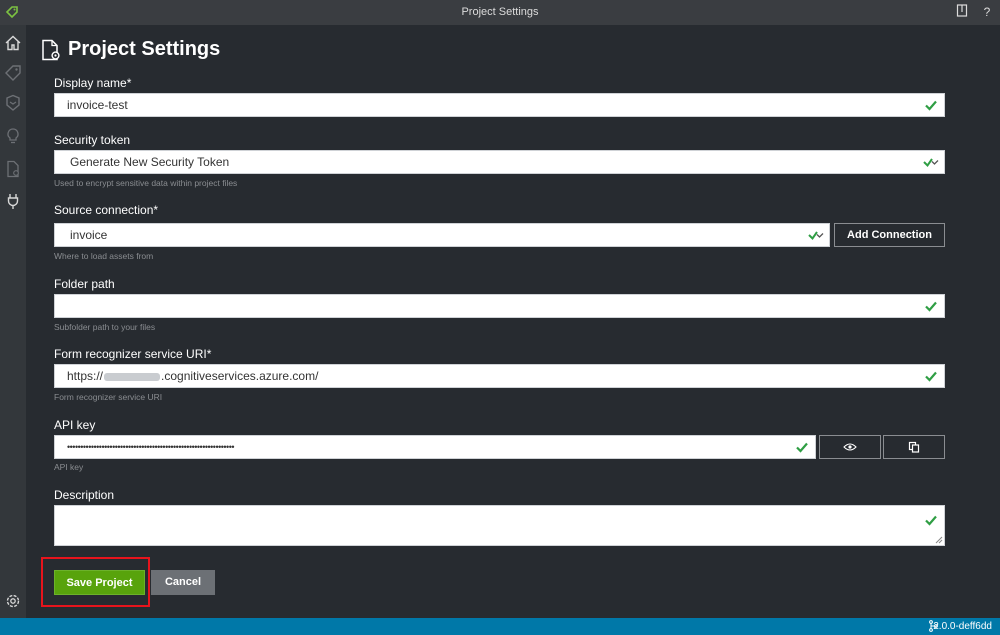  Describe the element at coordinates (442, 235) in the screenshot. I see `source-connection-select: invoice` at that location.